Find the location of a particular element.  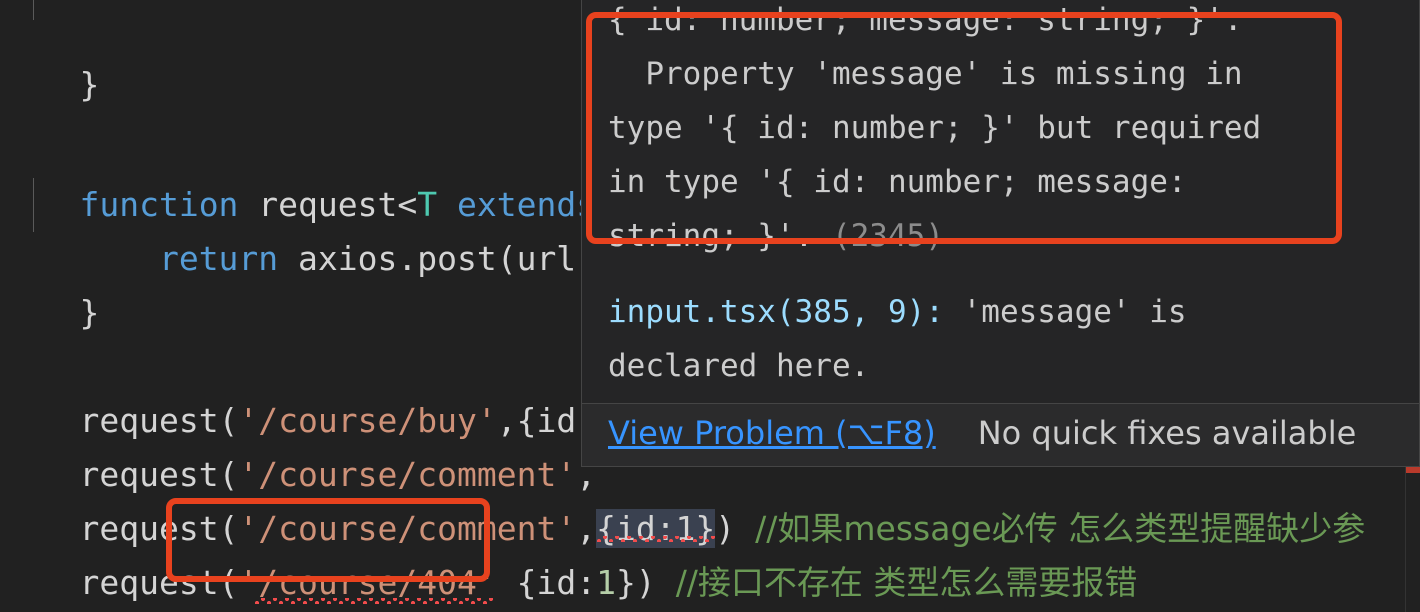

tooltip-error-text: string; }'. is located at coordinates (720, 236).